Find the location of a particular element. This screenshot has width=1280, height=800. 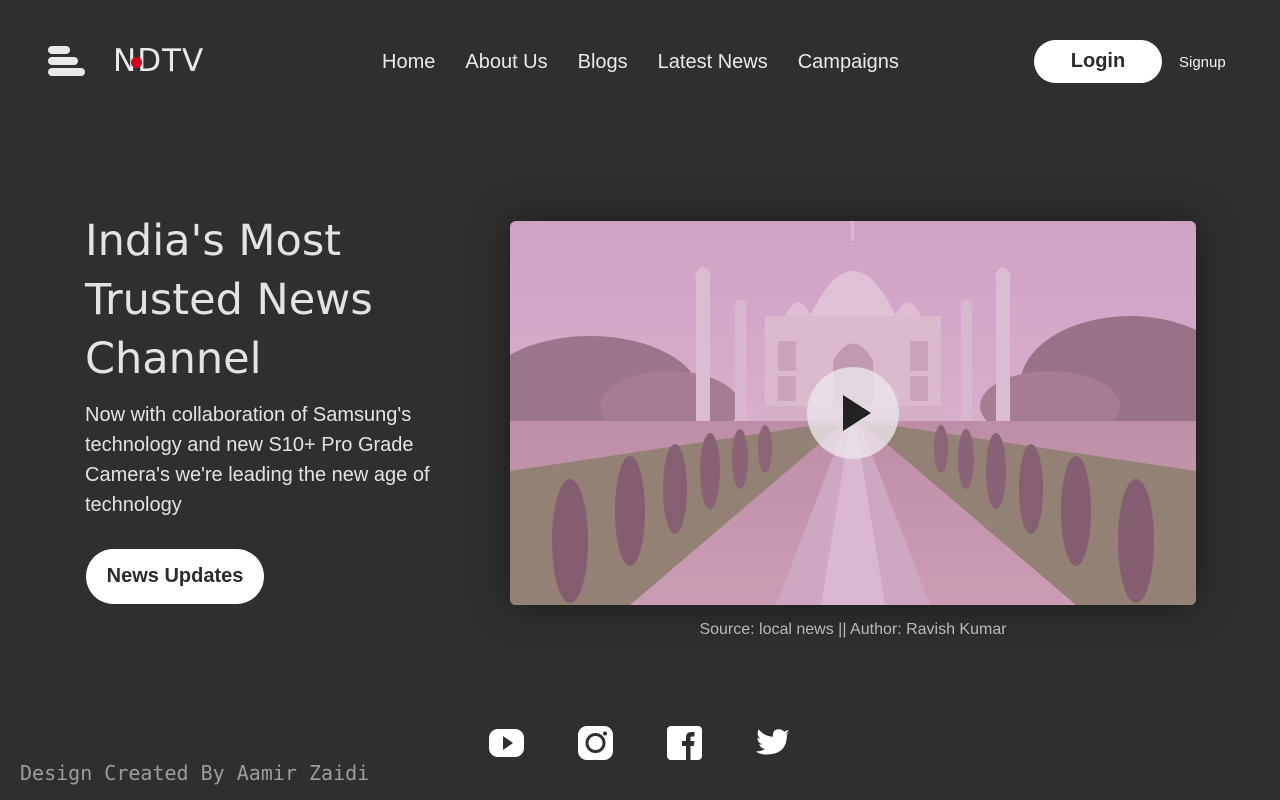

hero-title: India's Most Trusted News Channel is located at coordinates (229, 300).